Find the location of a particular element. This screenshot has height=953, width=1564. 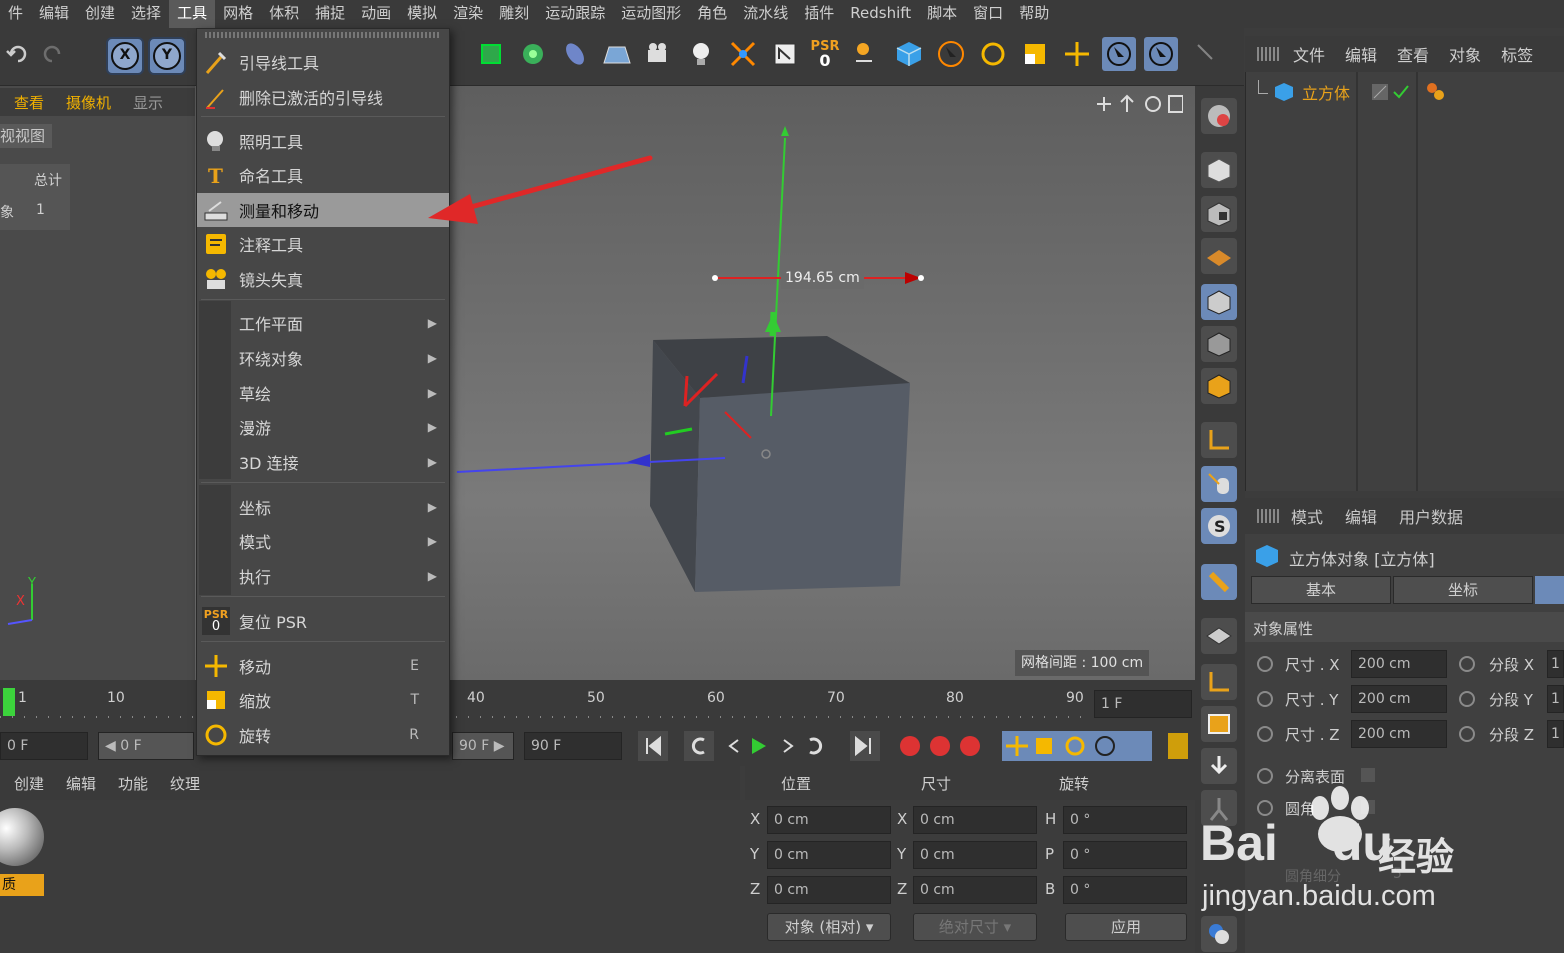

material-tab-1: 编辑 is located at coordinates (81, 783).